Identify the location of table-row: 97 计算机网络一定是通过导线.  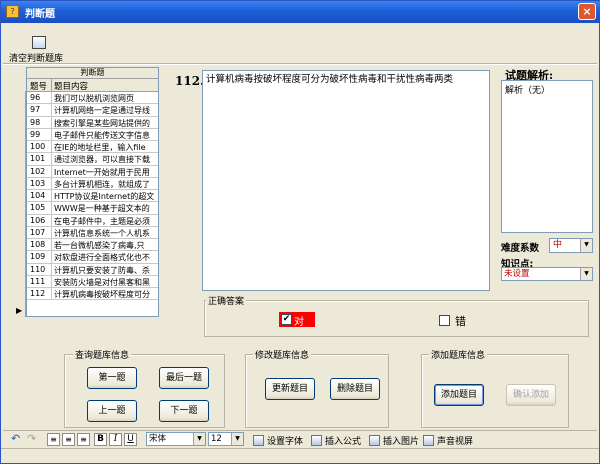
(92, 110).